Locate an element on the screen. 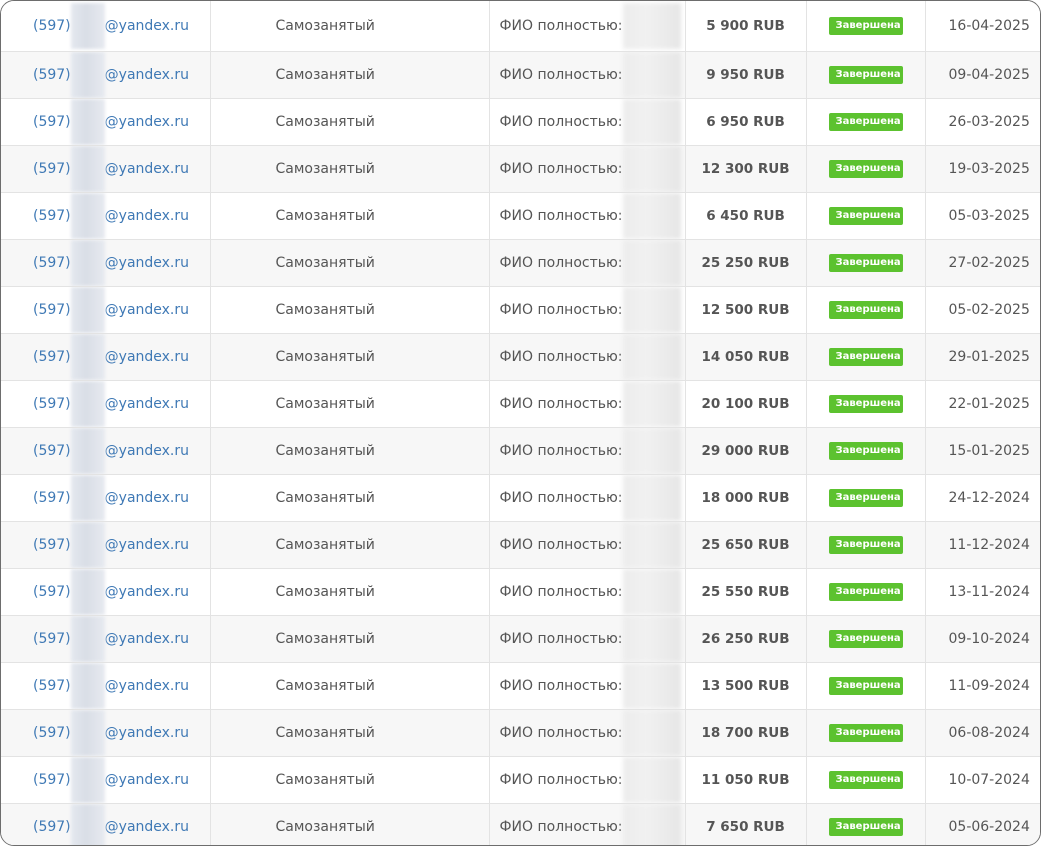 This screenshot has width=1042, height=847. date-cell: 15-01-2025 is located at coordinates (982, 451).